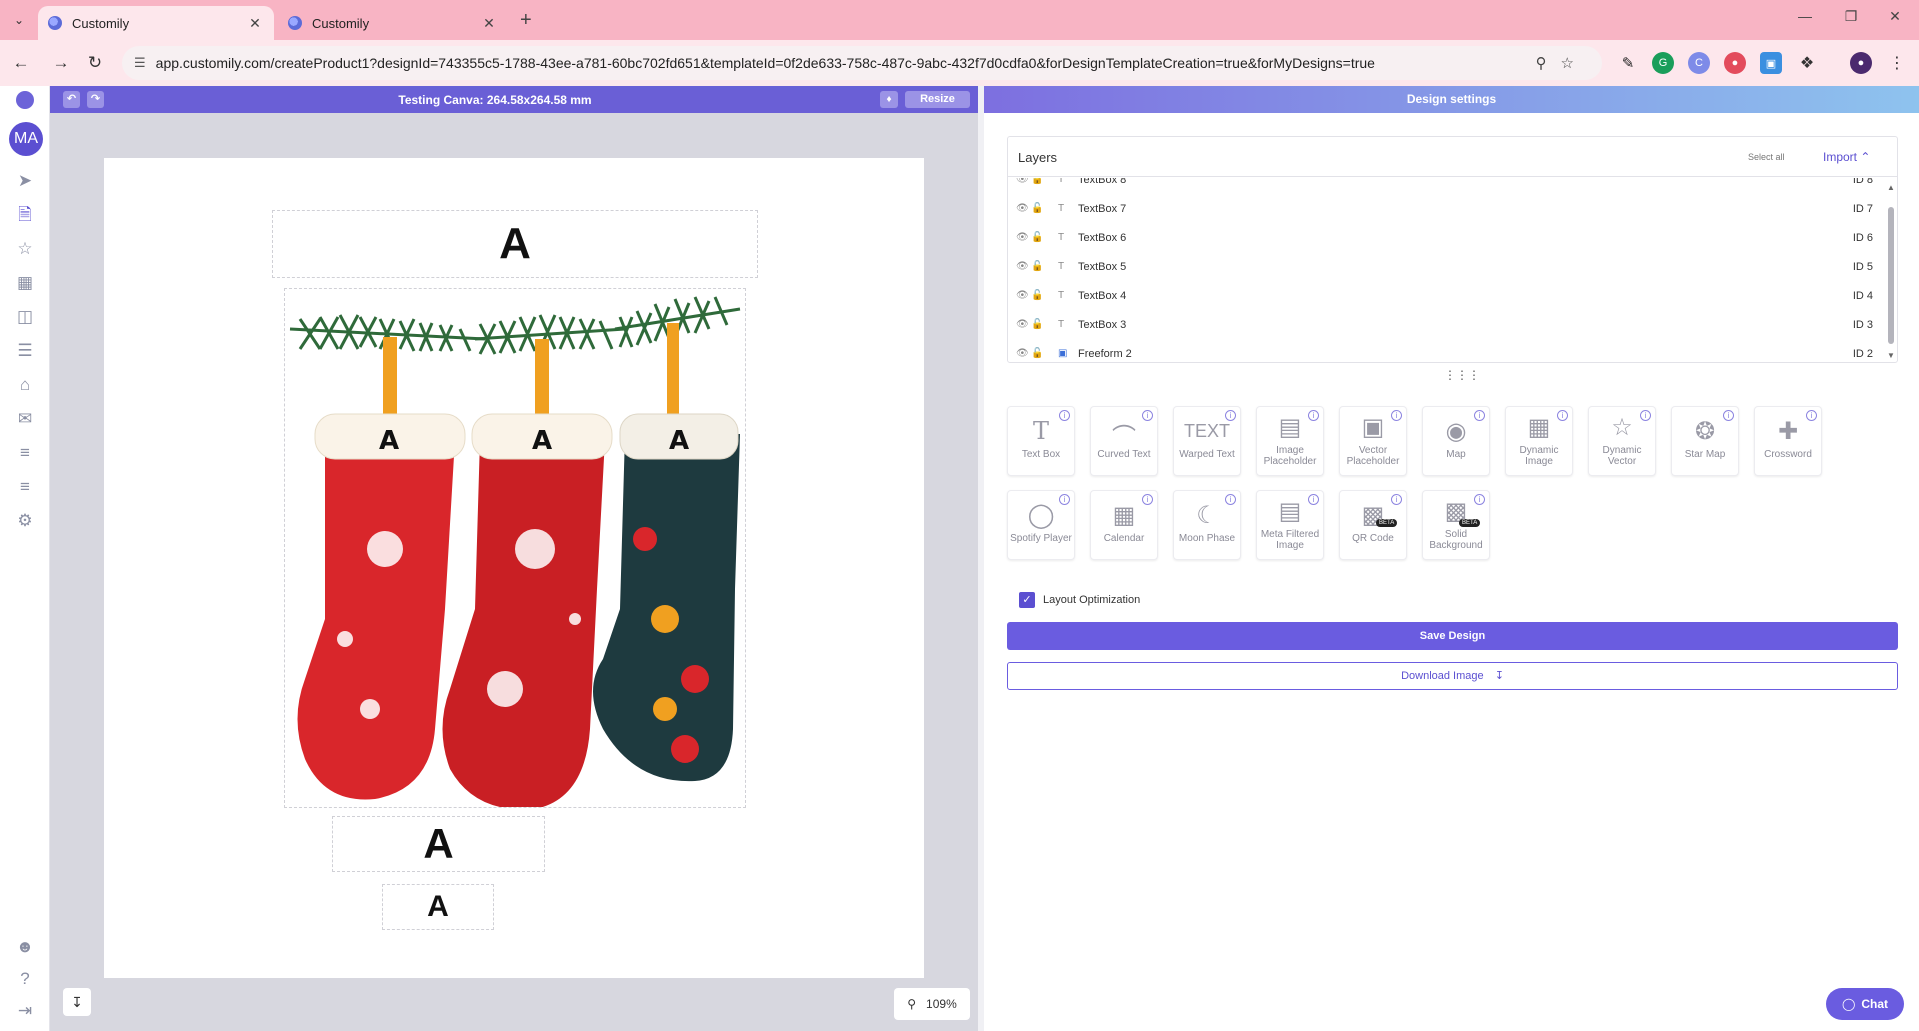 Image resolution: width=1919 pixels, height=1031 pixels. Describe the element at coordinates (25, 979) in the screenshot. I see `help-icon: ?` at that location.